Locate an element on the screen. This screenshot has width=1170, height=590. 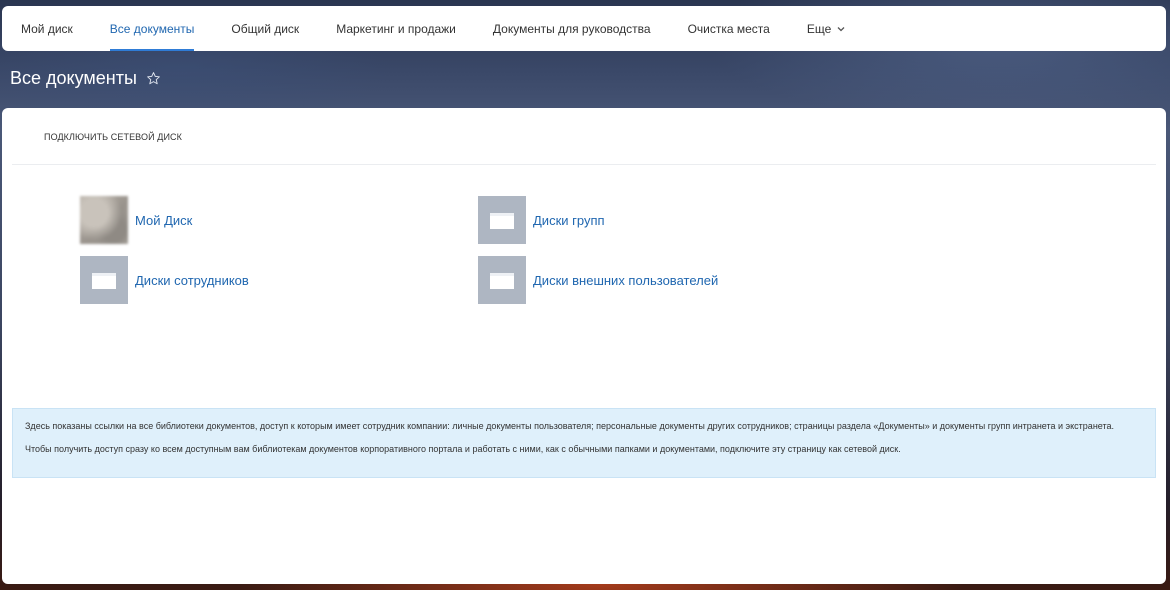
page-header: Все документы is located at coordinates (85, 78).